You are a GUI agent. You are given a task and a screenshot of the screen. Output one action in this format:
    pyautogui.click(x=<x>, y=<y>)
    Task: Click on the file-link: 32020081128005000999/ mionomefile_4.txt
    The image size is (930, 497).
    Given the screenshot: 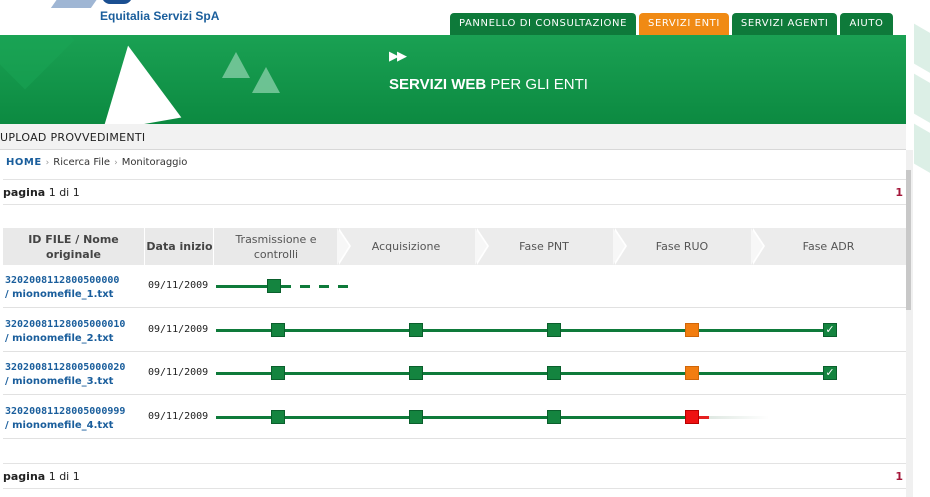 What is the action you would take?
    pyautogui.click(x=65, y=419)
    